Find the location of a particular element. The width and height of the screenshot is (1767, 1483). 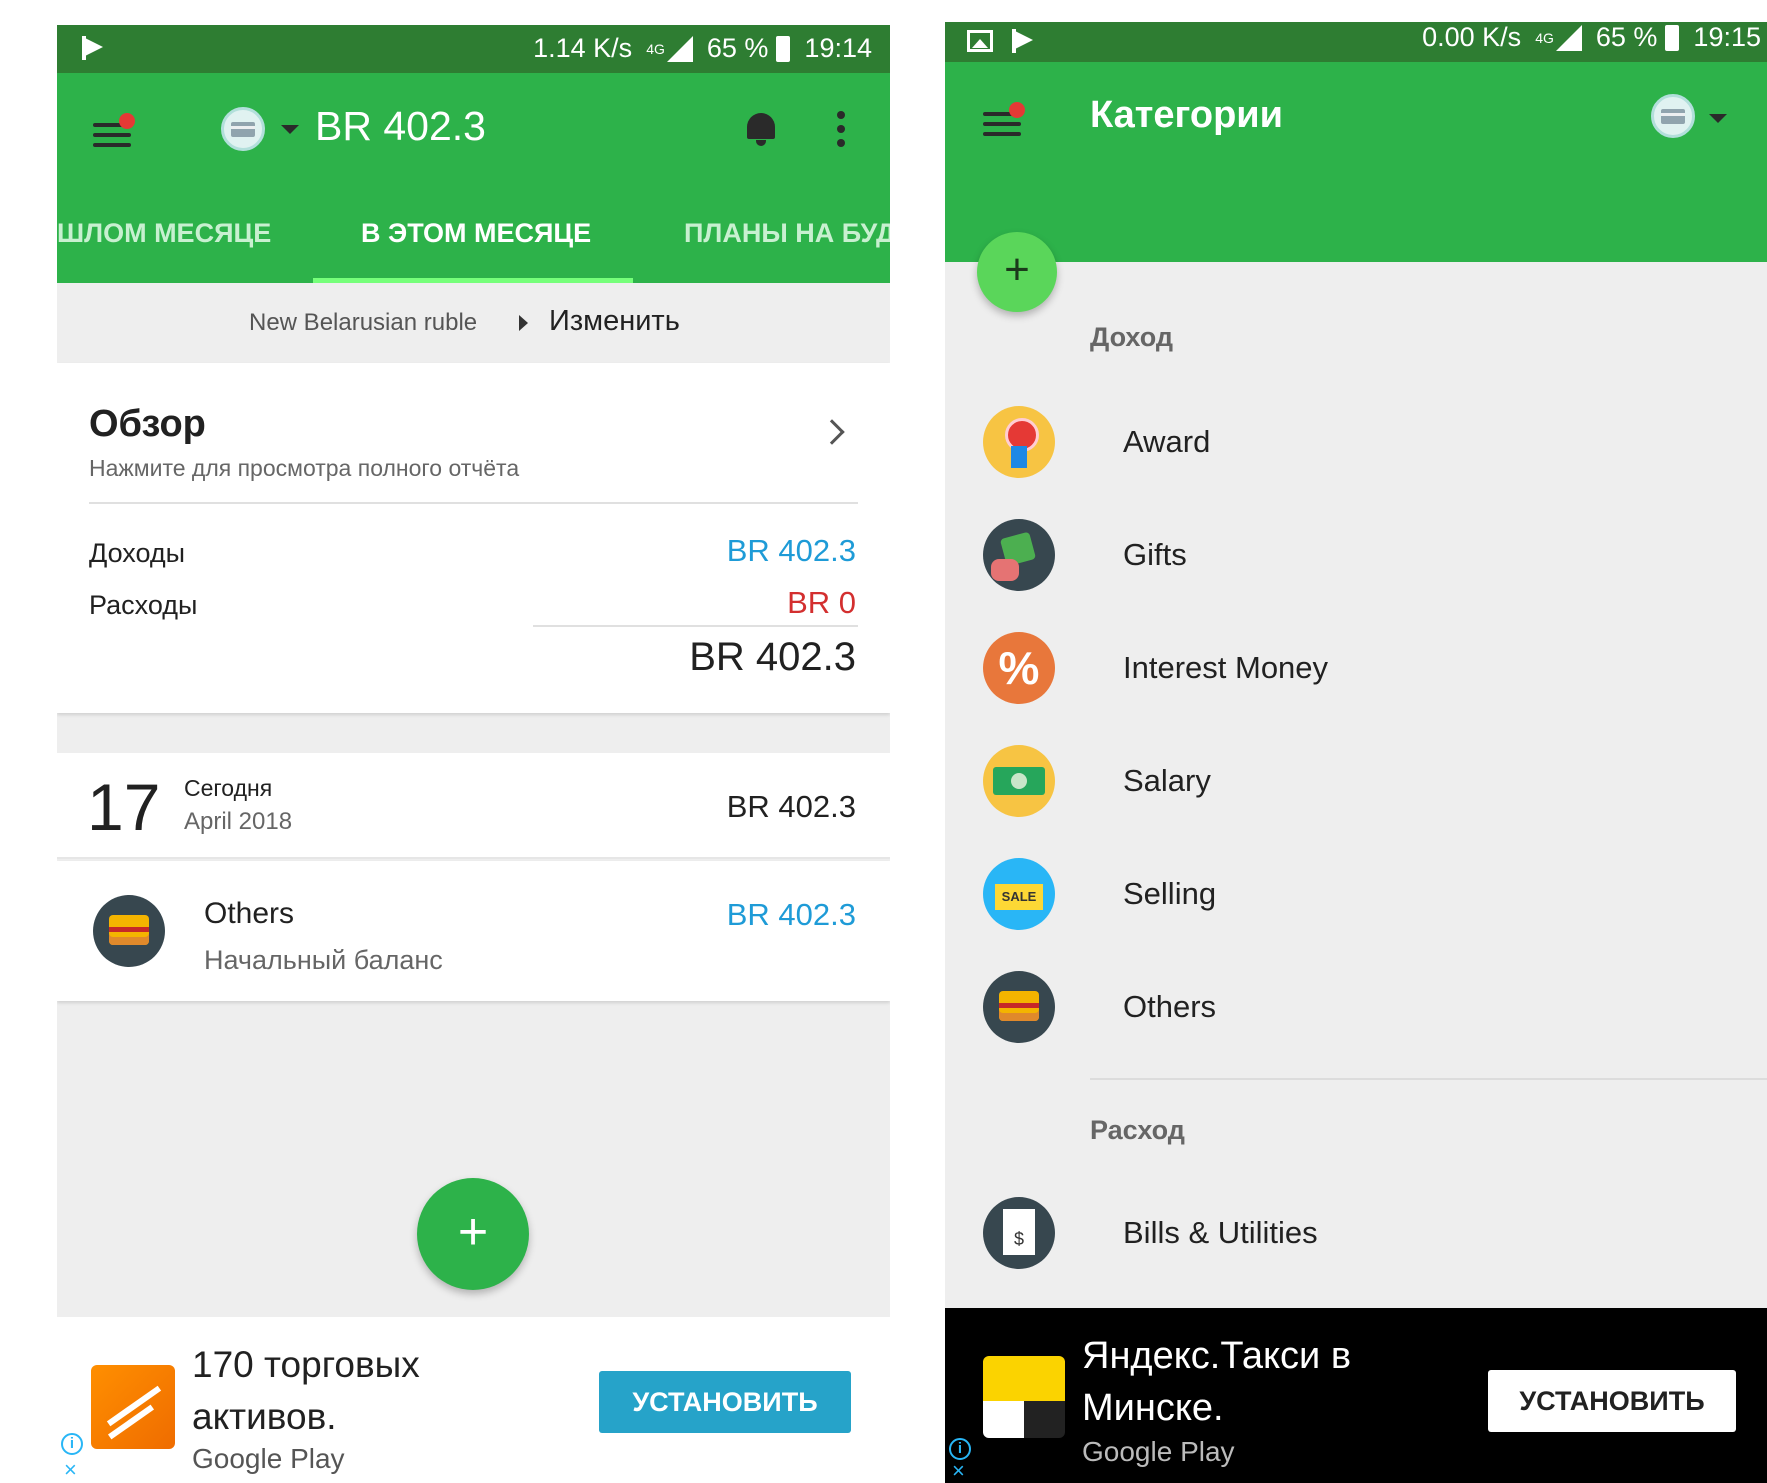

network-speed: 0.00 K/s is located at coordinates (1472, 37).